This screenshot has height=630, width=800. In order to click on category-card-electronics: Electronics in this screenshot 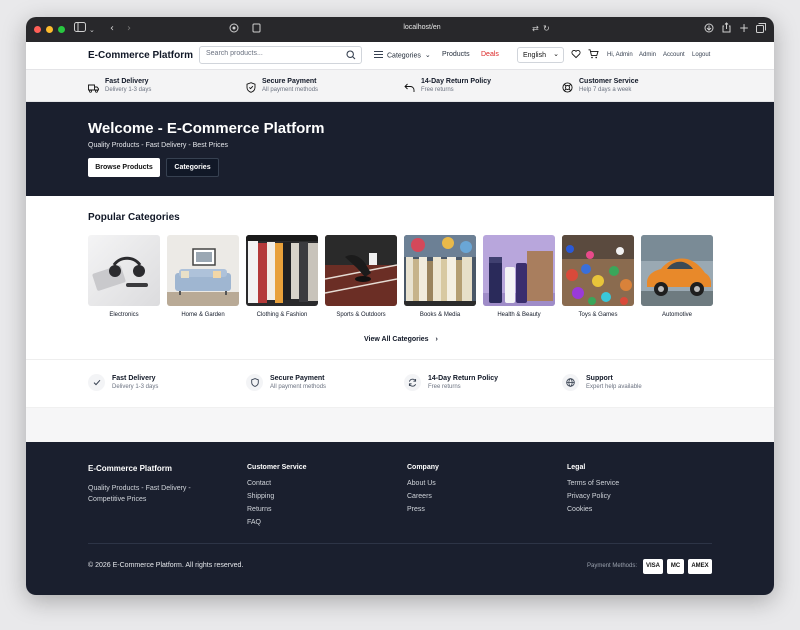, I will do `click(124, 276)`.